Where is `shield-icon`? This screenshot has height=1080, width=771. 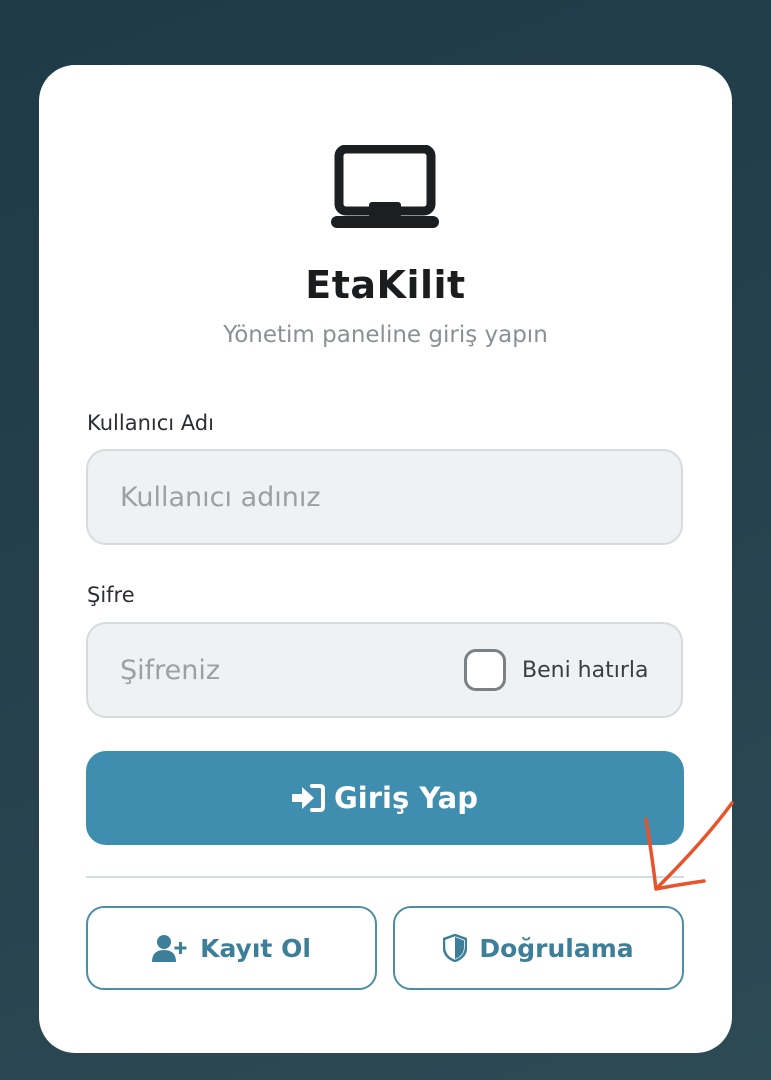
shield-icon is located at coordinates (455, 948).